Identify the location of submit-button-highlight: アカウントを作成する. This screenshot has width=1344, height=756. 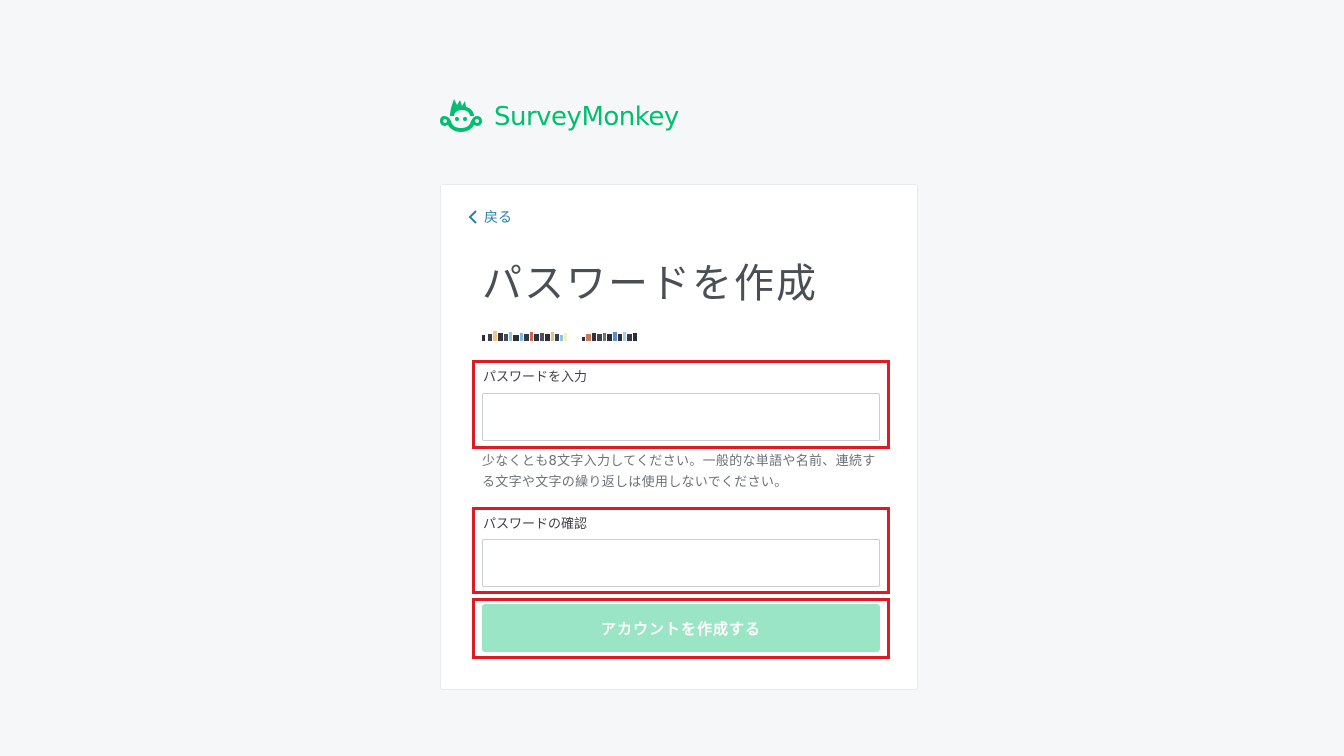
(681, 628).